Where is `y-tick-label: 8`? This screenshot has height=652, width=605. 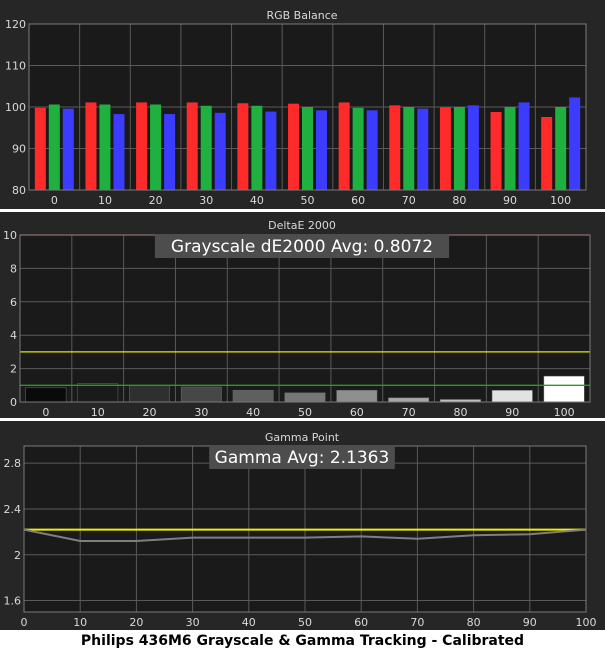 y-tick-label: 8 is located at coordinates (13, 268).